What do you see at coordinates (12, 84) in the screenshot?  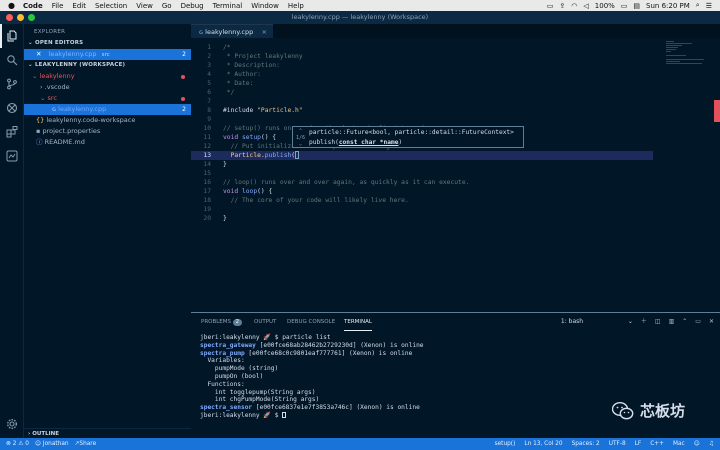 I see `source-control-icon` at bounding box center [12, 84].